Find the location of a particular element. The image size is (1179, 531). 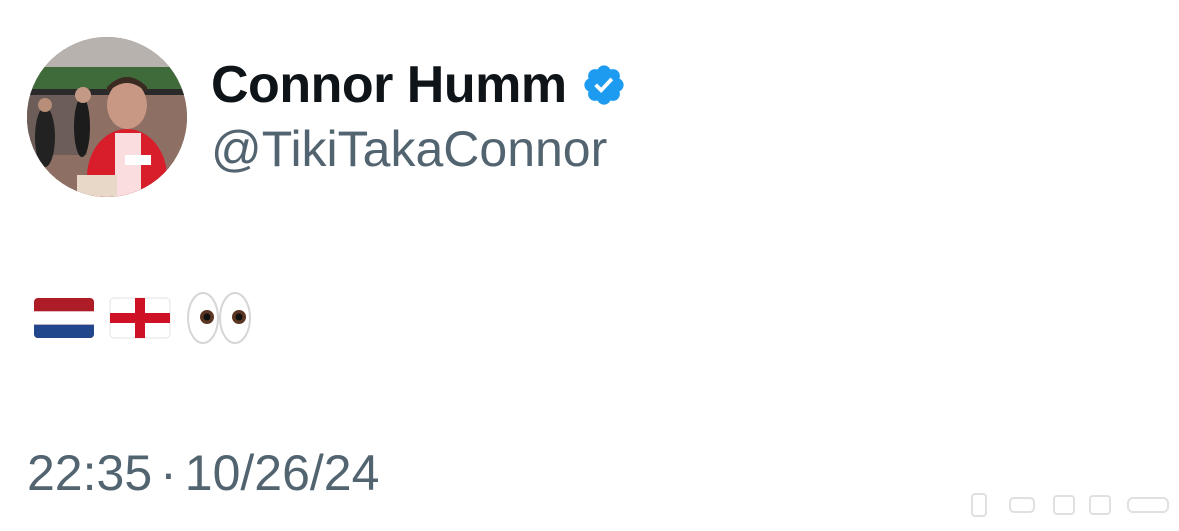

handle: @TikiTakaConnor is located at coordinates (409, 149).